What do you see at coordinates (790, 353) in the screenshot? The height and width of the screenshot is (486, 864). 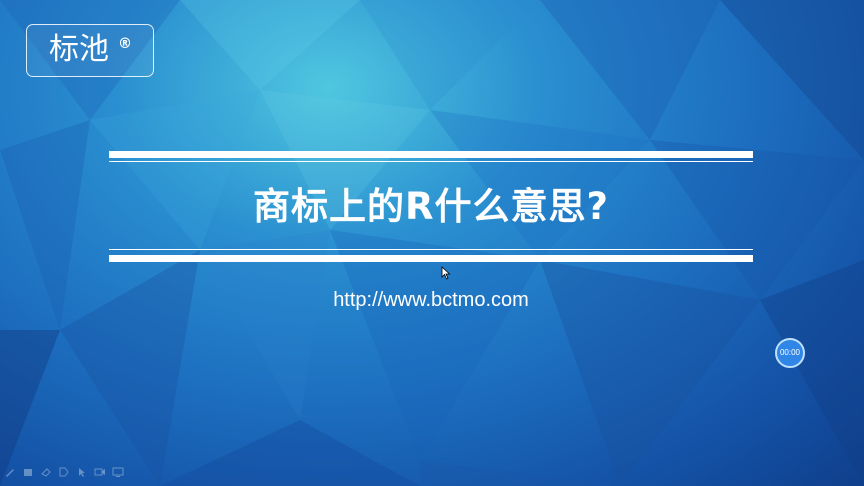 I see `playback-timer-button: 00:00` at bounding box center [790, 353].